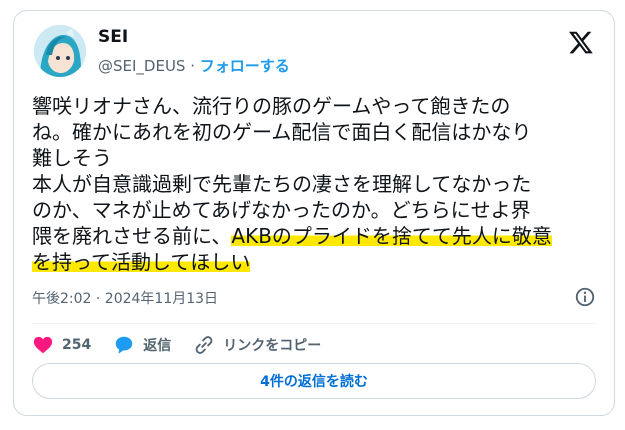 The image size is (625, 430). Describe the element at coordinates (124, 345) in the screenshot. I see `reply-bubble-icon` at that location.